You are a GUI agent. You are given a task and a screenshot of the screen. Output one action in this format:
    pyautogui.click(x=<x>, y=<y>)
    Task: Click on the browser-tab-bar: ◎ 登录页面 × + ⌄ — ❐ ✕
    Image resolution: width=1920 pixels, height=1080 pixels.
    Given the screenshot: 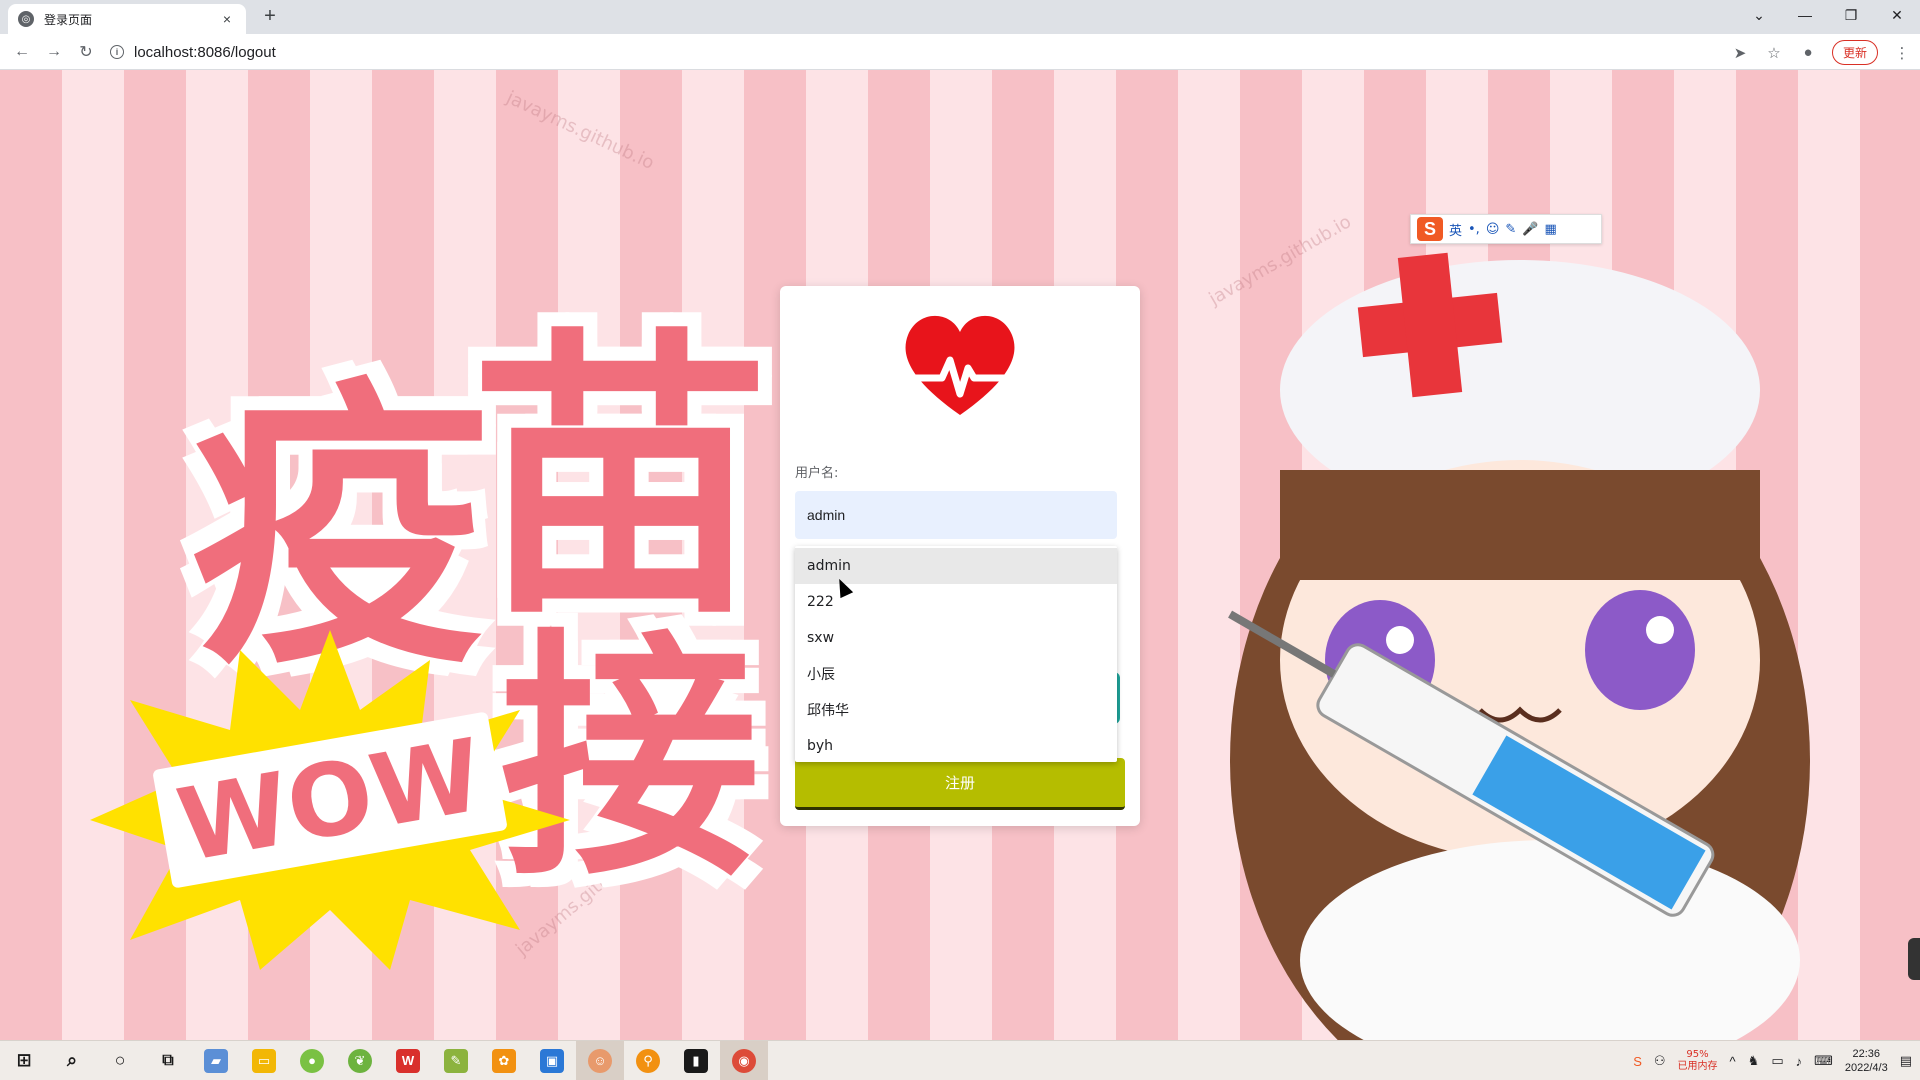 What is the action you would take?
    pyautogui.click(x=960, y=17)
    